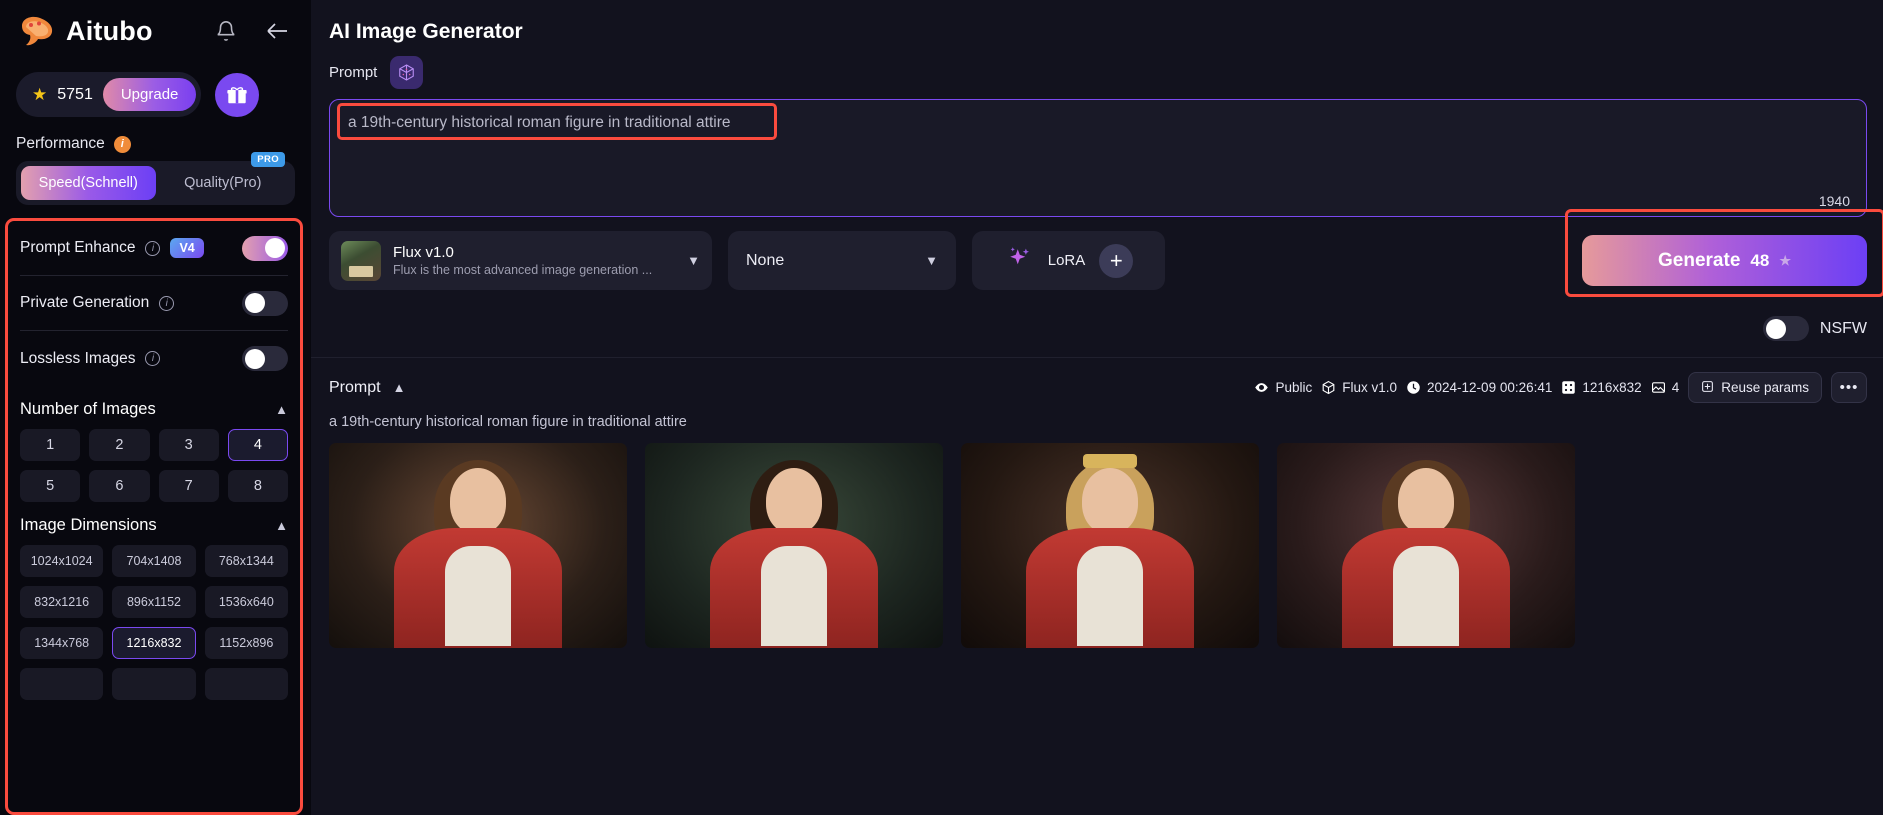 The height and width of the screenshot is (815, 1883). Describe the element at coordinates (62, 643) in the screenshot. I see `dim-option-1344x768: 1344x768` at that location.